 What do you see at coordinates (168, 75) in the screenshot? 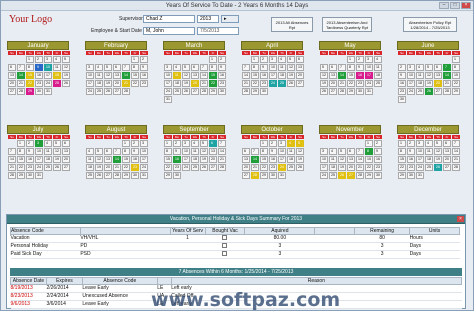
I see `day-cell: 10` at bounding box center [168, 75].